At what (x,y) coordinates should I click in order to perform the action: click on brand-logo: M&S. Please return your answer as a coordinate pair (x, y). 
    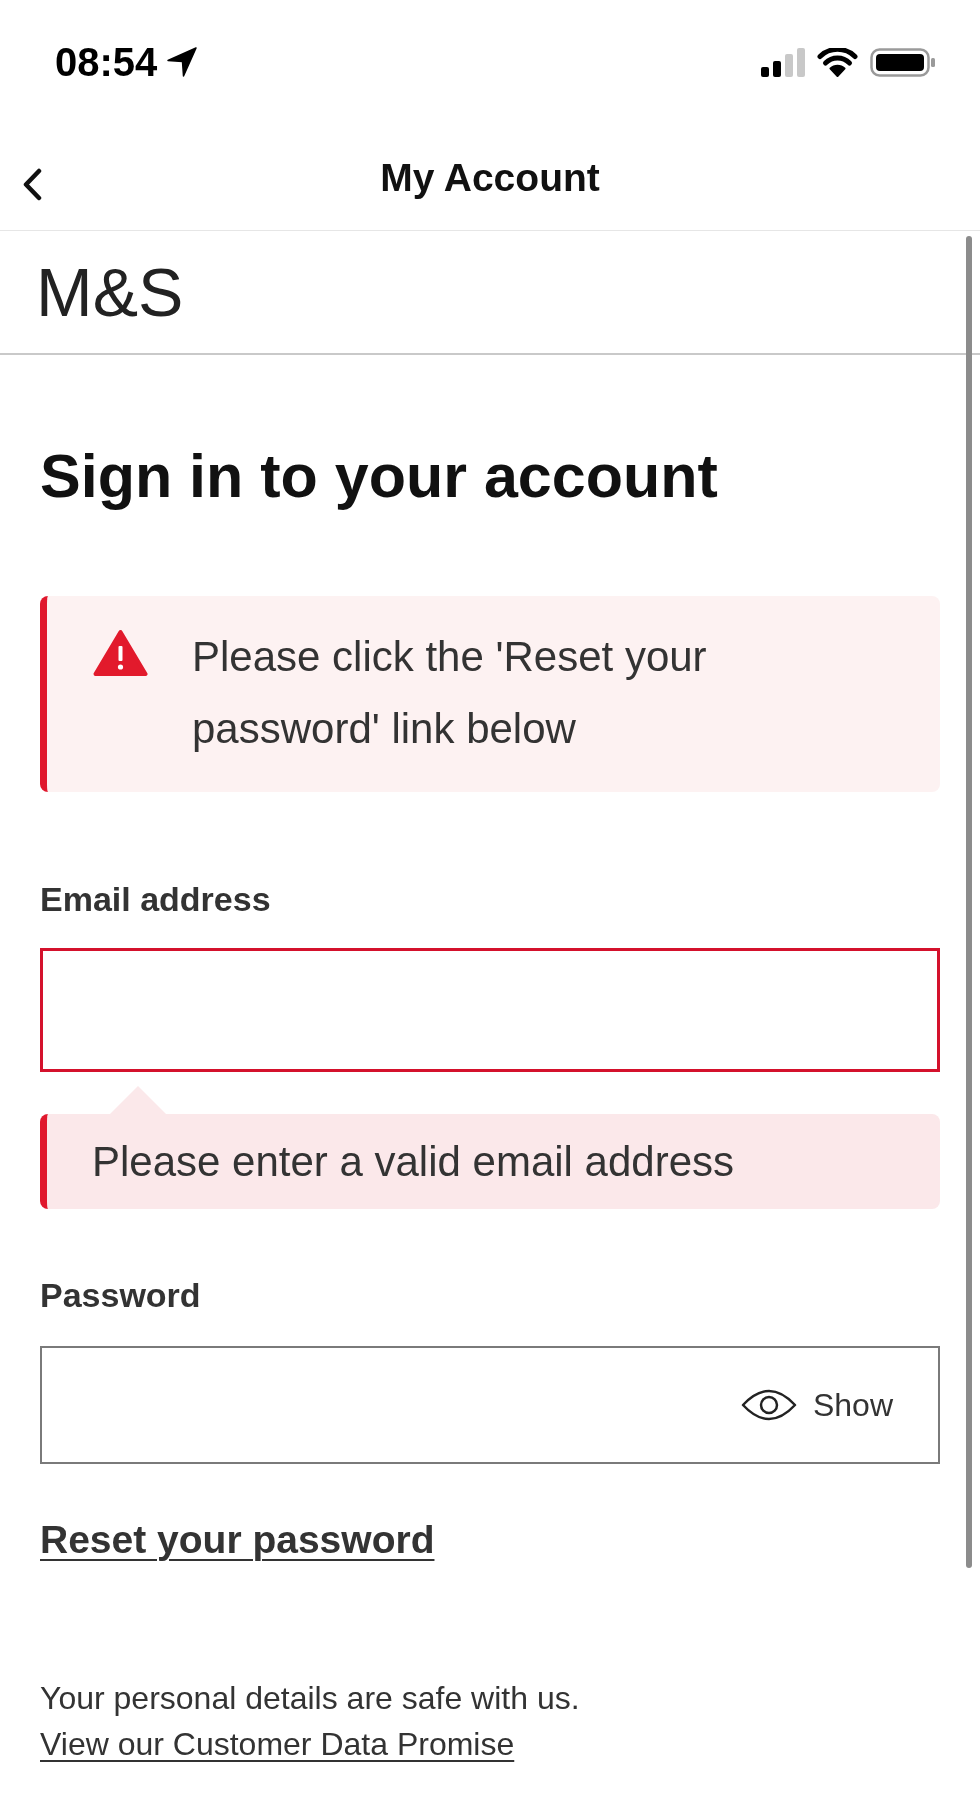
    Looking at the image, I should click on (110, 292).